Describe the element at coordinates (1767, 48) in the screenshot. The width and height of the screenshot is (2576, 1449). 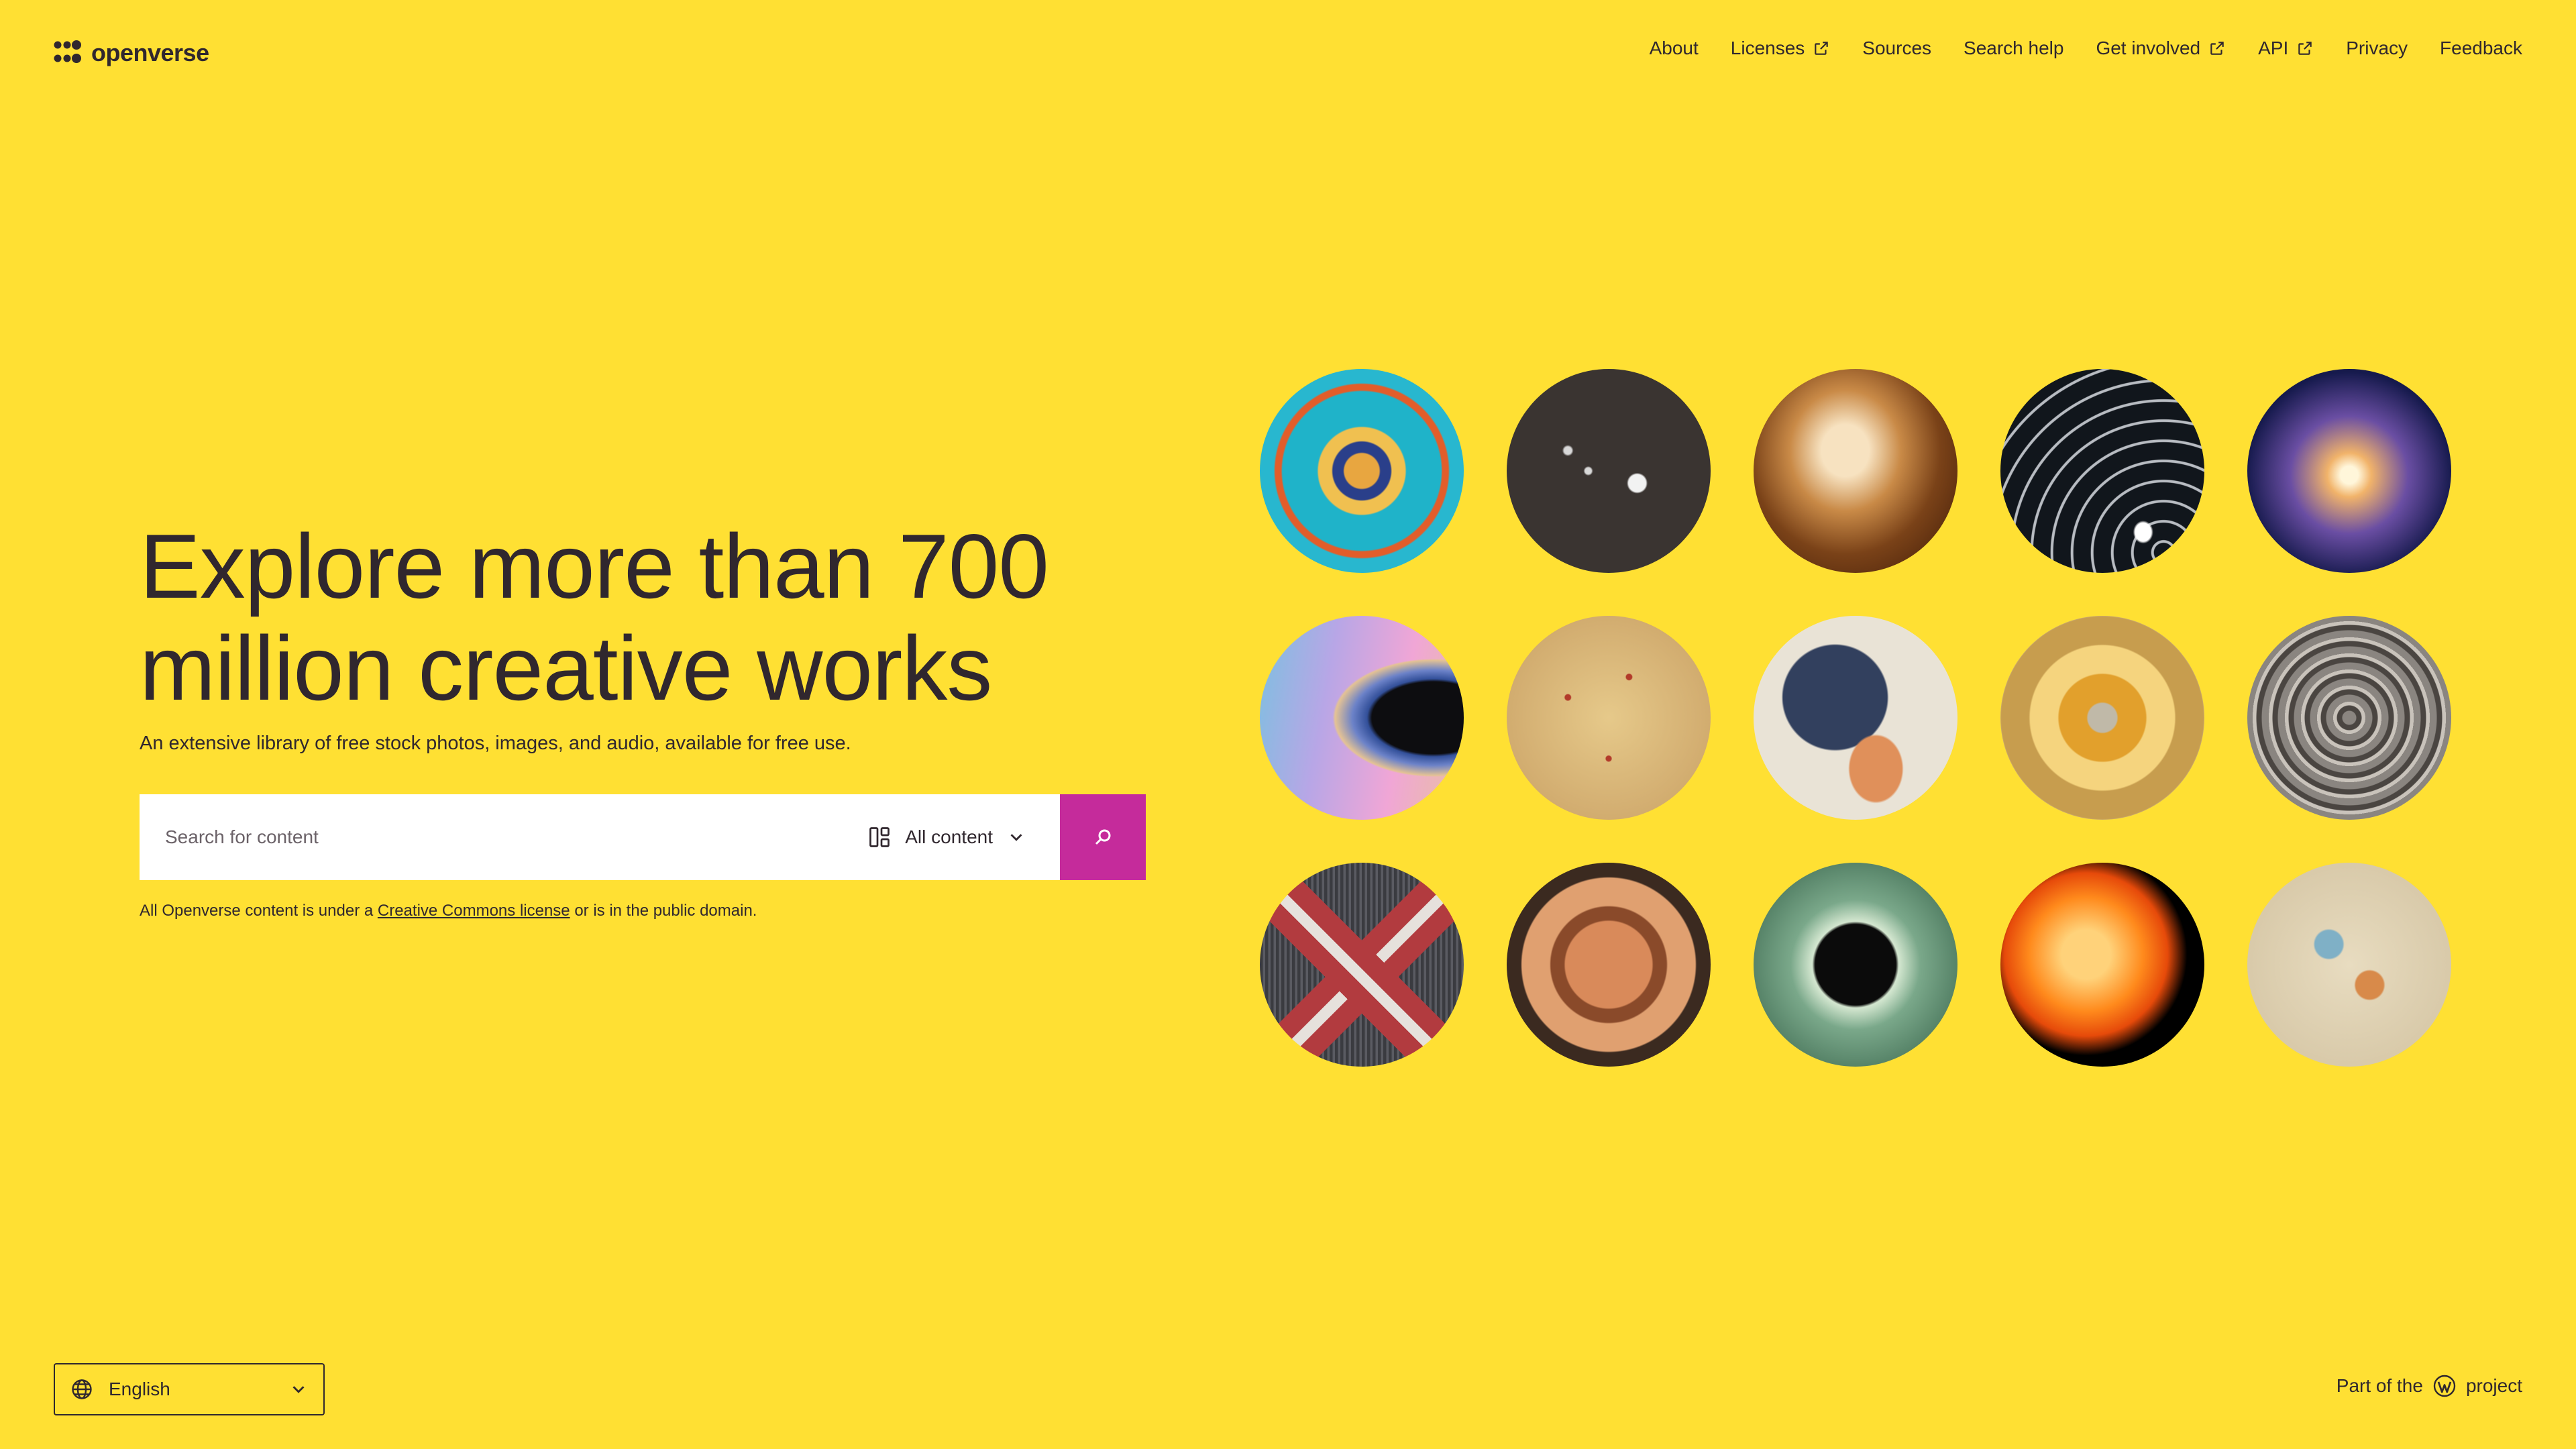
I see `nav-label: Licenses` at that location.